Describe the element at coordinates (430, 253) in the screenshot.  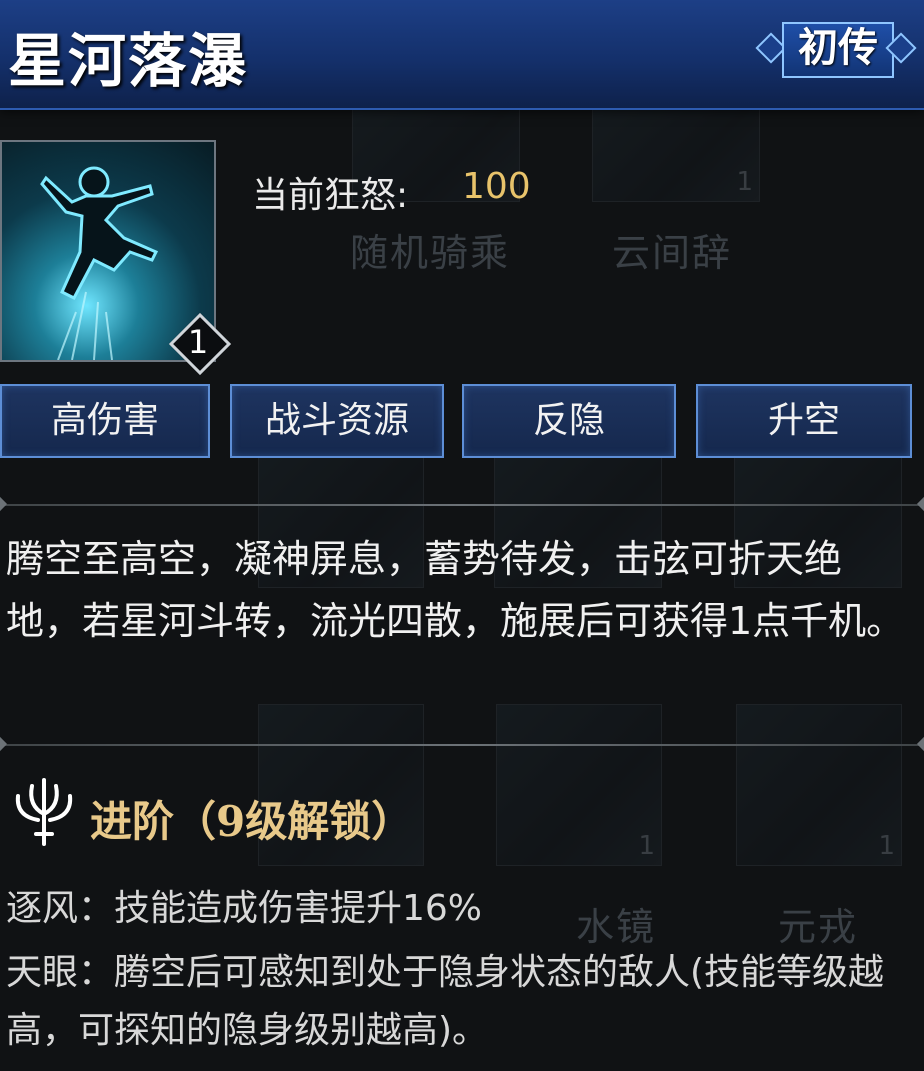
I see `ghost-label: 随机骑乘` at that location.